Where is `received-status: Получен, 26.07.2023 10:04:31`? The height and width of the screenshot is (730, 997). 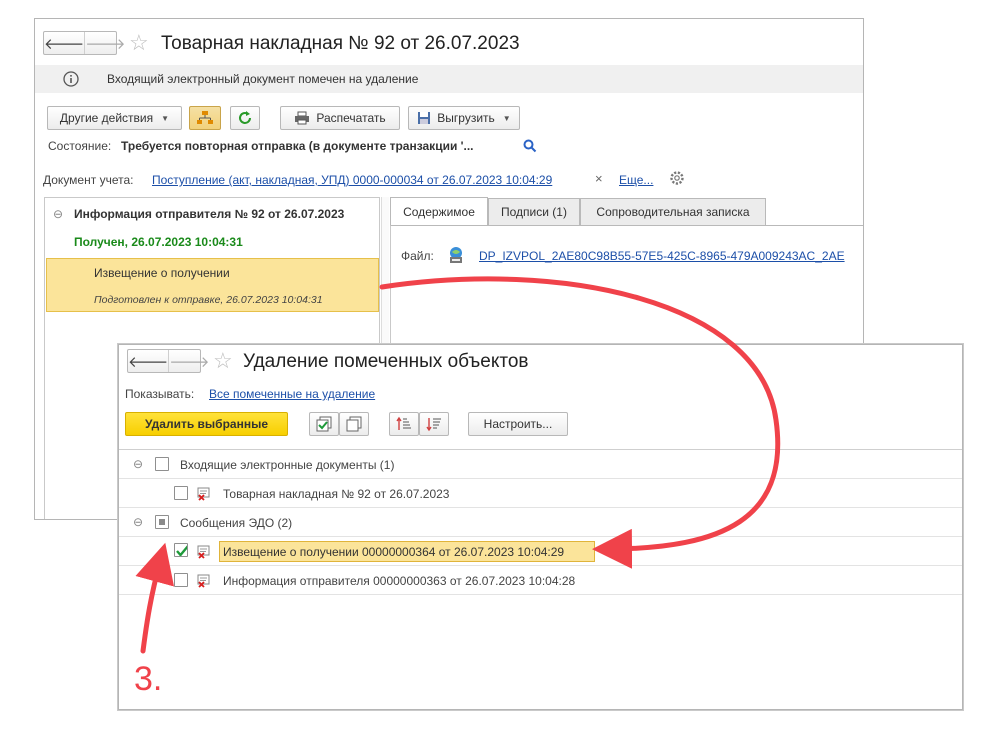
received-status: Получен, 26.07.2023 10:04:31 is located at coordinates (158, 242).